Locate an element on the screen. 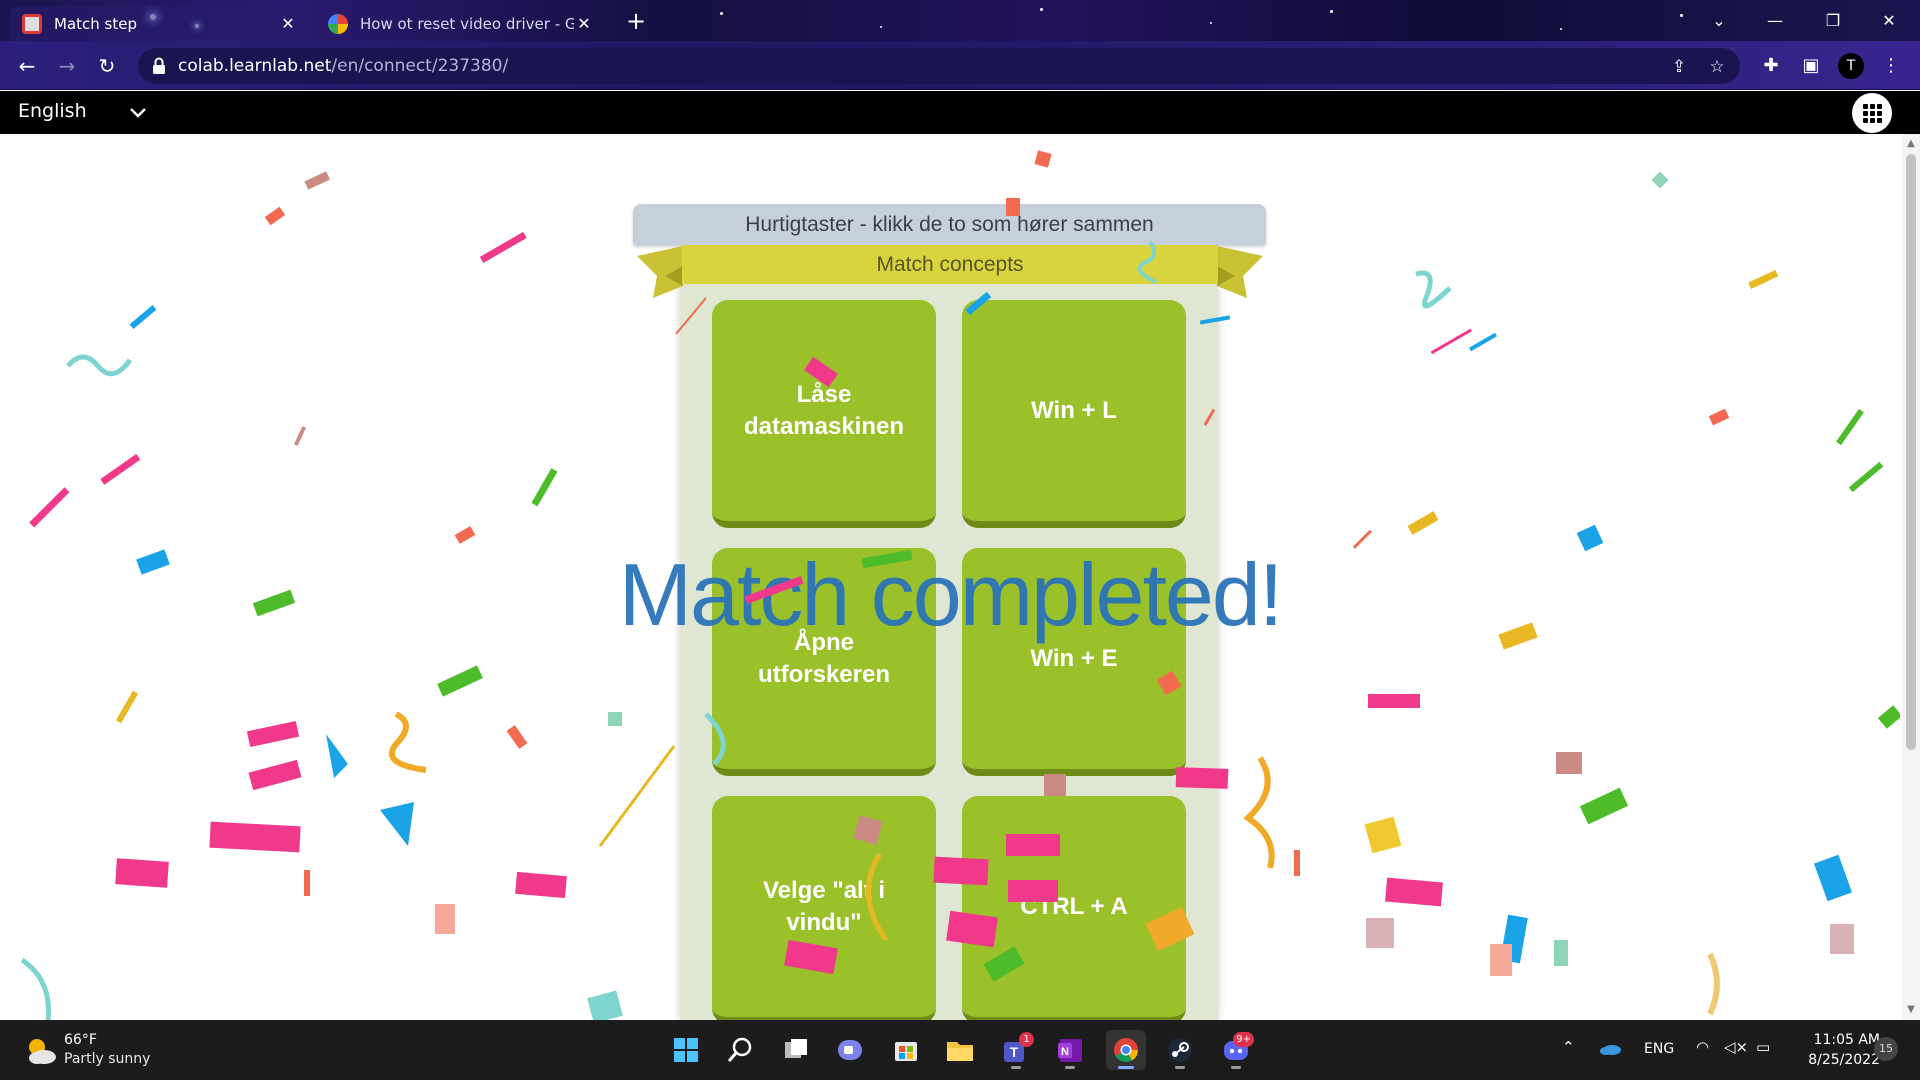 The height and width of the screenshot is (1080, 1920). apps-grid-button is located at coordinates (1872, 113).